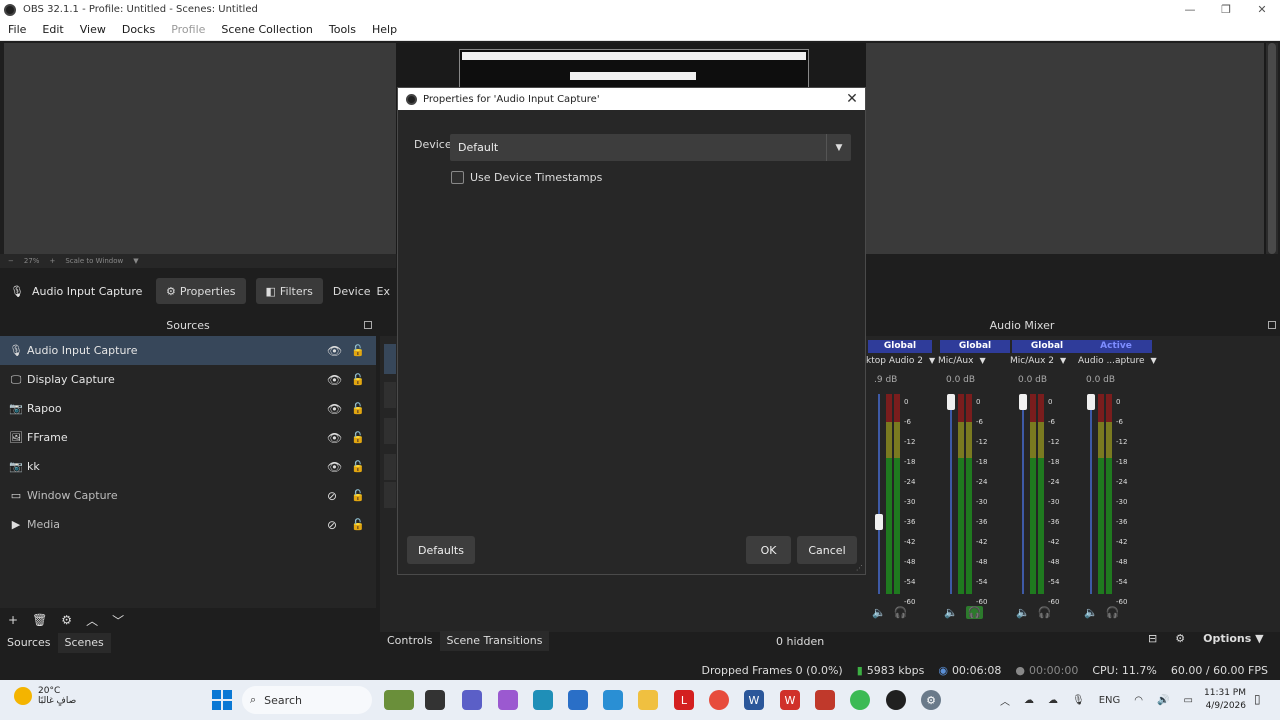  I want to click on channel-name: Mic/Aux ▼, so click(962, 361).